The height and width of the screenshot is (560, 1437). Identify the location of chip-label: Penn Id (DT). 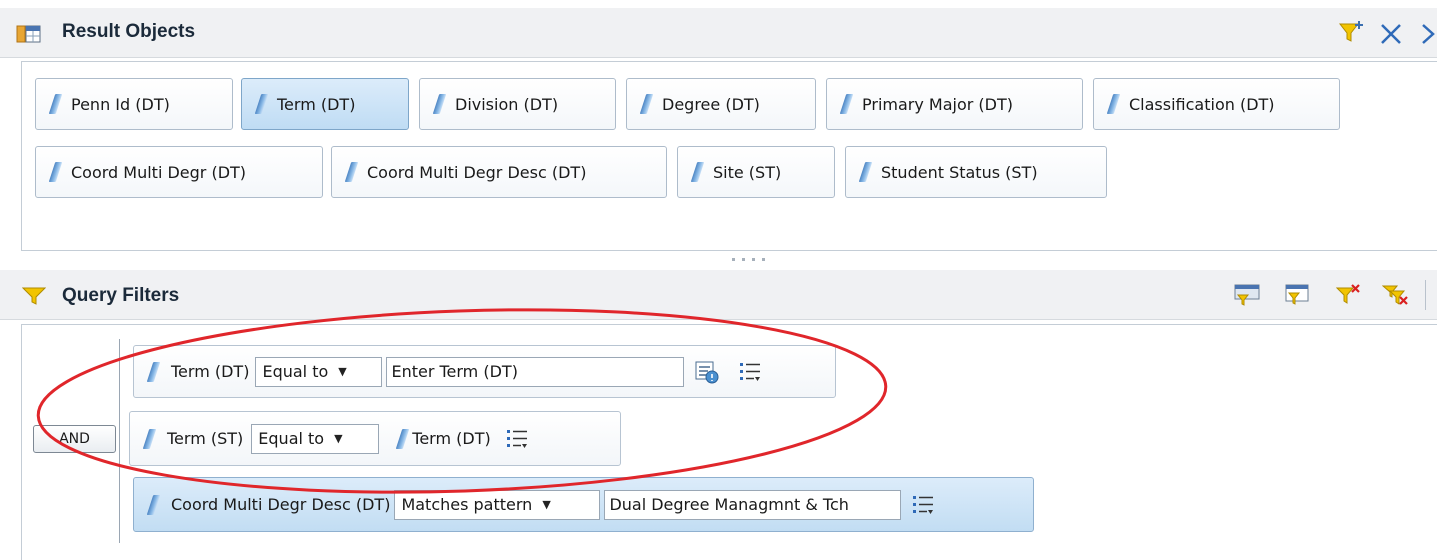
(120, 104).